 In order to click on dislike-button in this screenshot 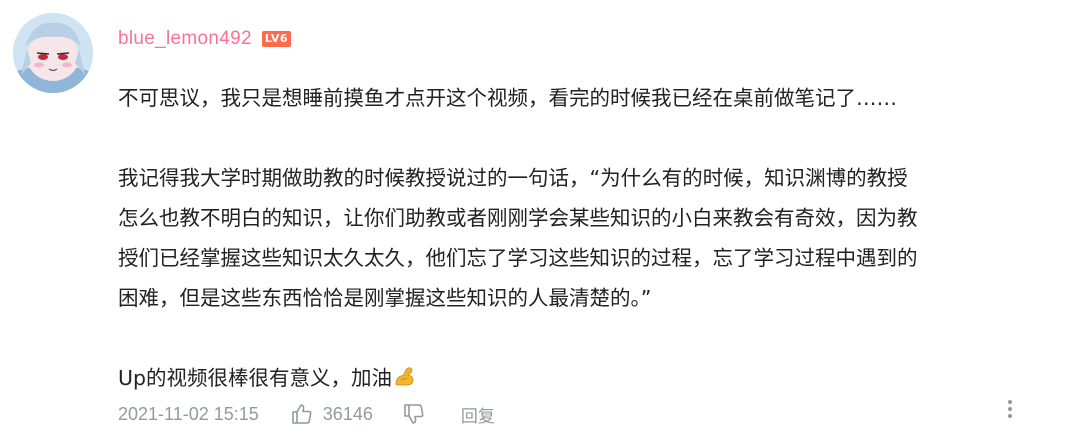, I will do `click(414, 414)`.